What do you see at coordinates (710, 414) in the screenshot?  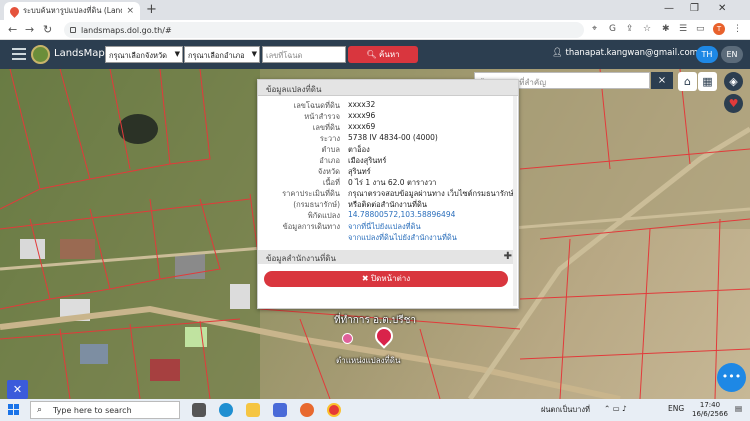 I see `clock-date: 16/6/2566` at bounding box center [710, 414].